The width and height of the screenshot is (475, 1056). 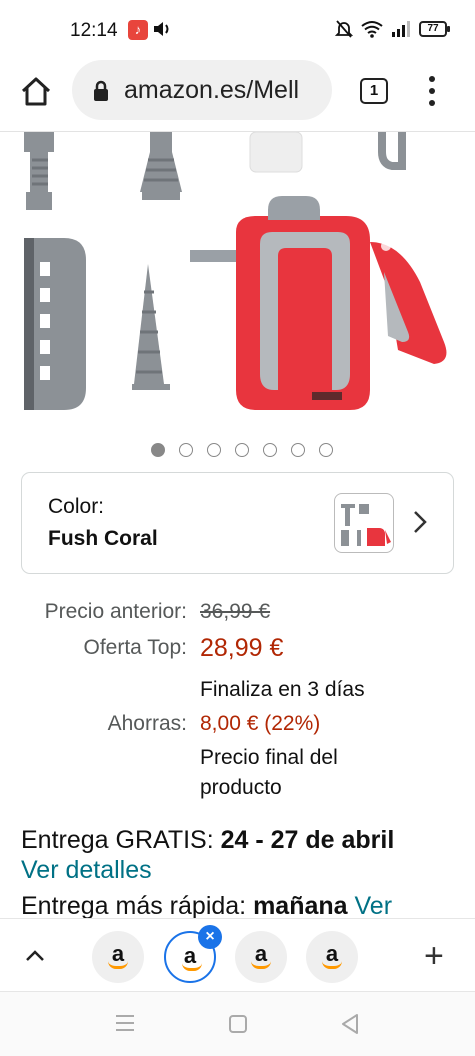 I want to click on browser-toolbar: amazon.es/Mell 1, so click(x=237, y=96).